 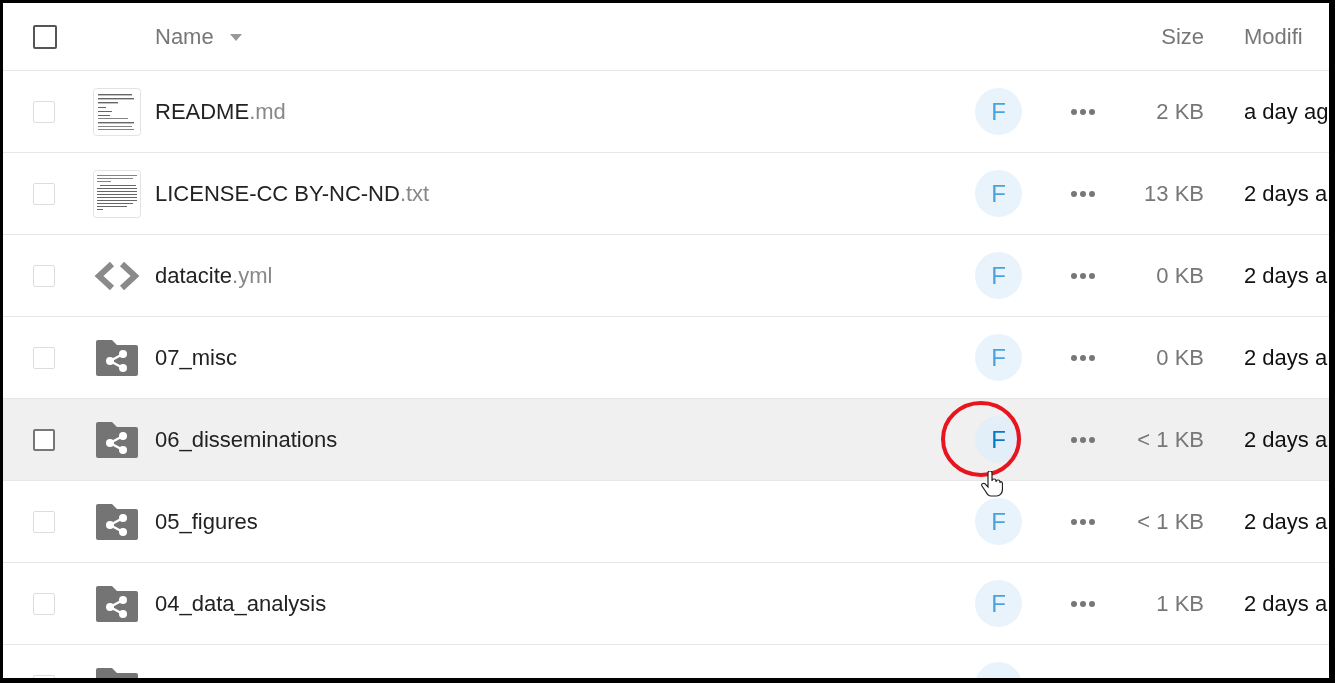 I want to click on sort-caret-icon, so click(x=235, y=38).